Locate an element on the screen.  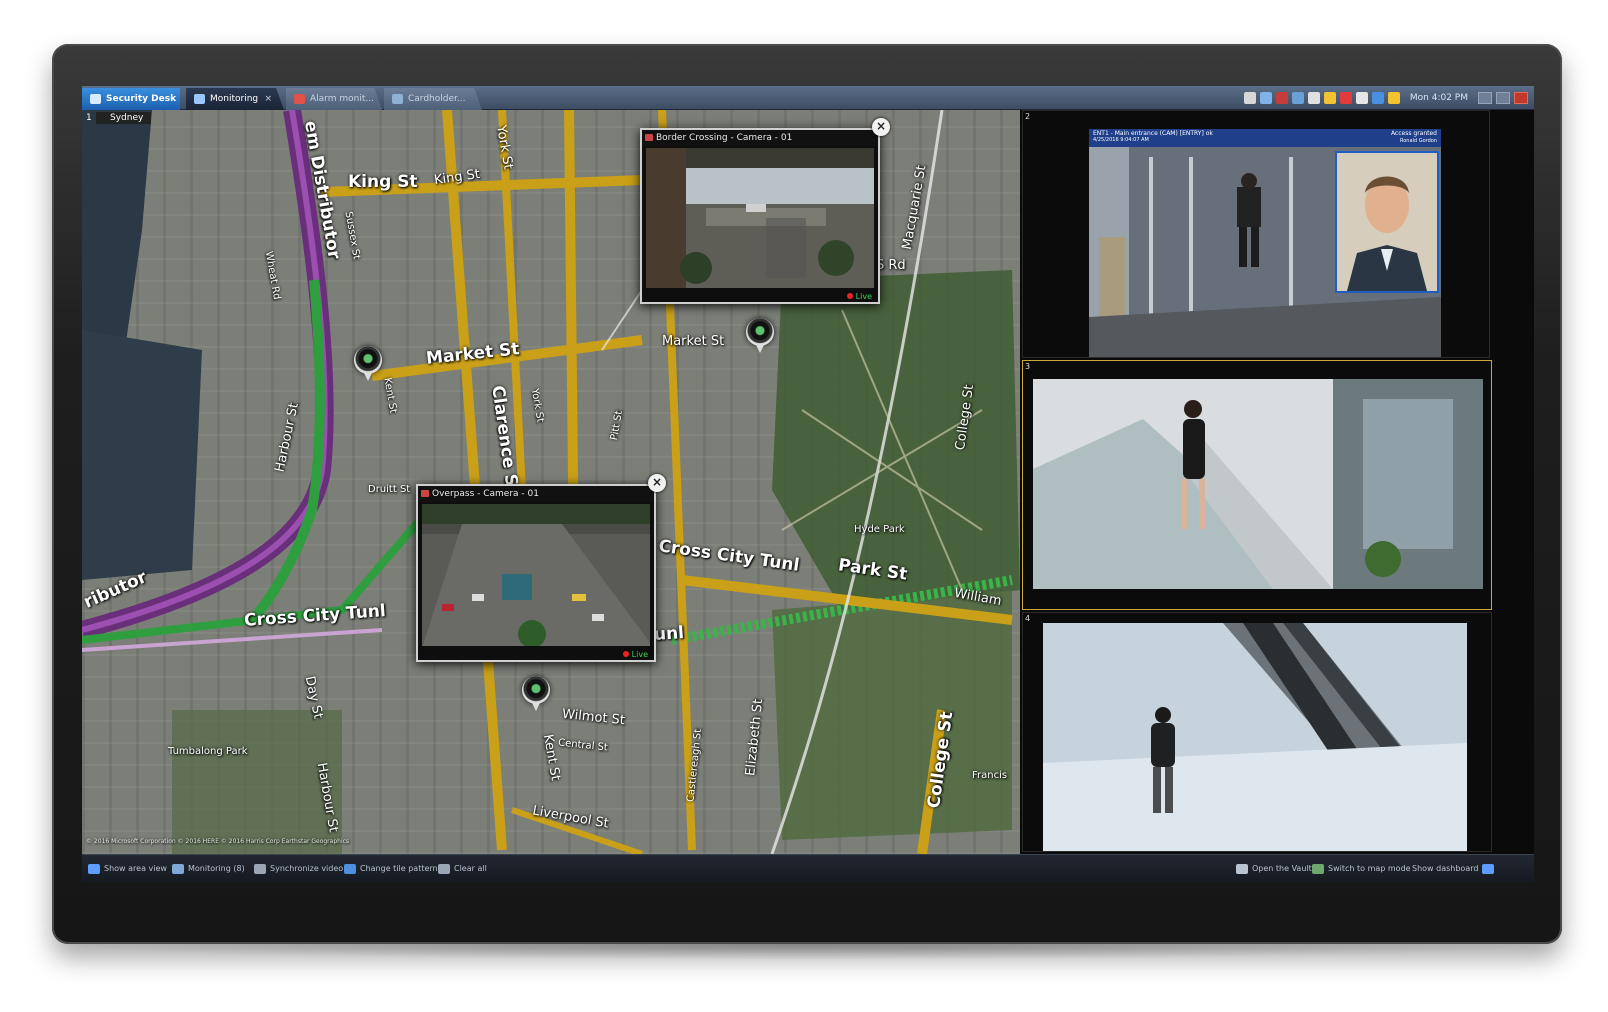
street-label: Market St is located at coordinates (693, 341).